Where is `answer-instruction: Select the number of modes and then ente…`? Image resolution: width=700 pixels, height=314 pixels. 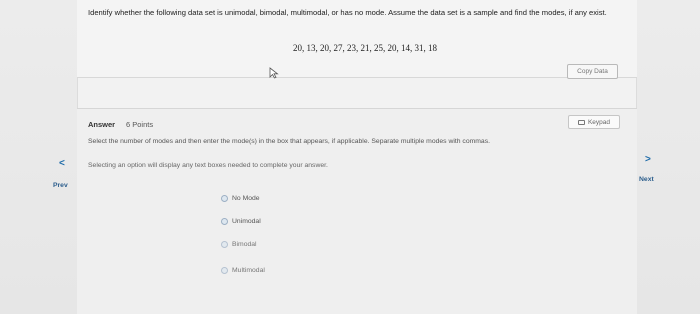
answer-instruction: Select the number of modes and then ente… is located at coordinates (289, 141).